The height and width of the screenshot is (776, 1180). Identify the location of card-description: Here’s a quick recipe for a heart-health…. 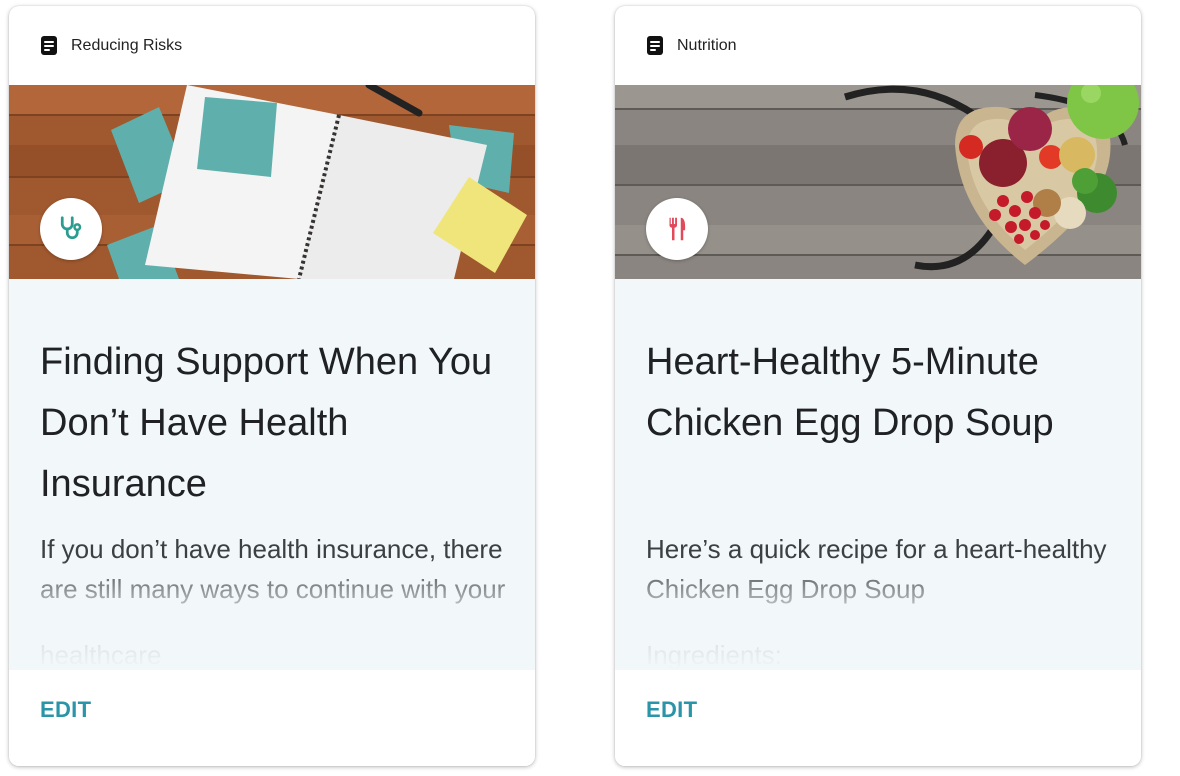
(876, 569).